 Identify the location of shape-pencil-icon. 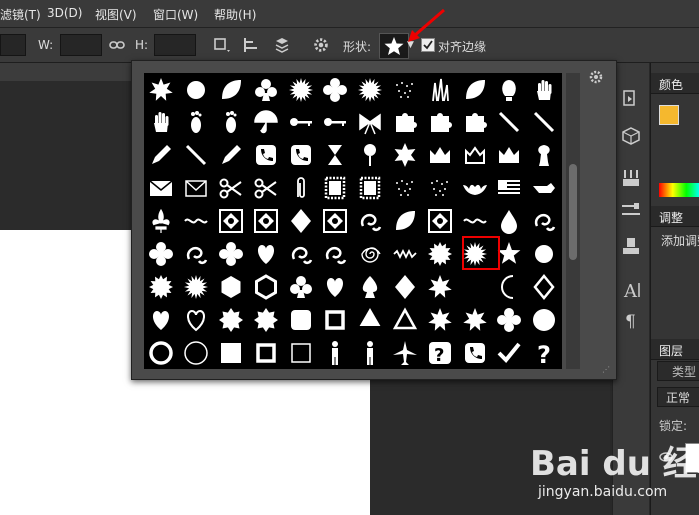
(161, 155).